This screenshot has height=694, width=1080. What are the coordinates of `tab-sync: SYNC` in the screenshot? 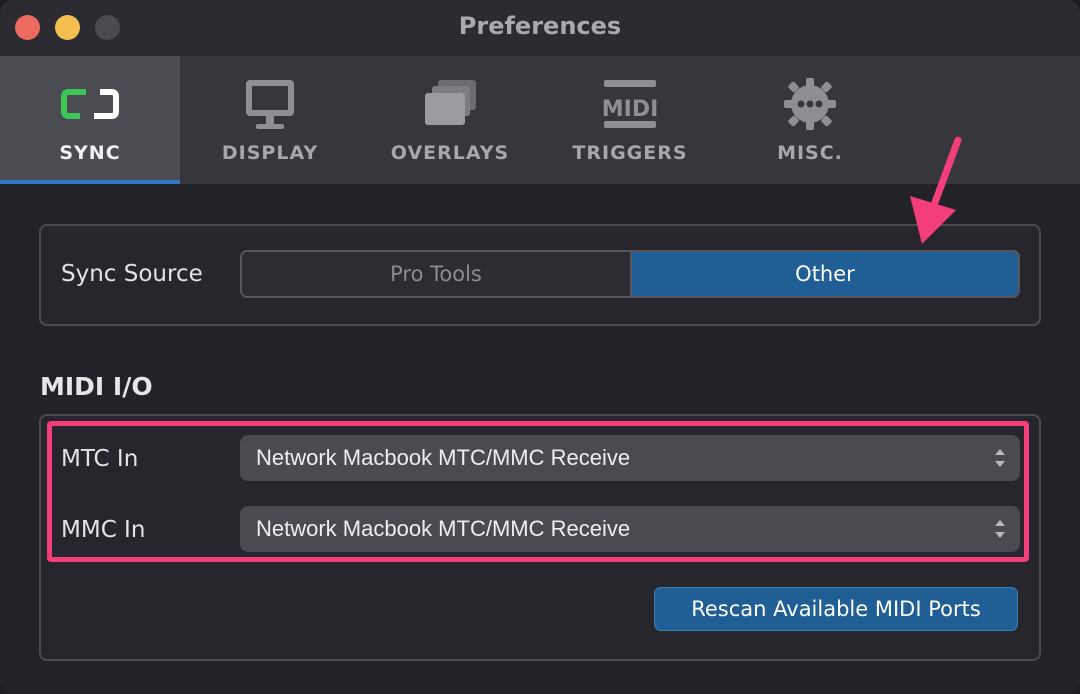 It's located at (90, 120).